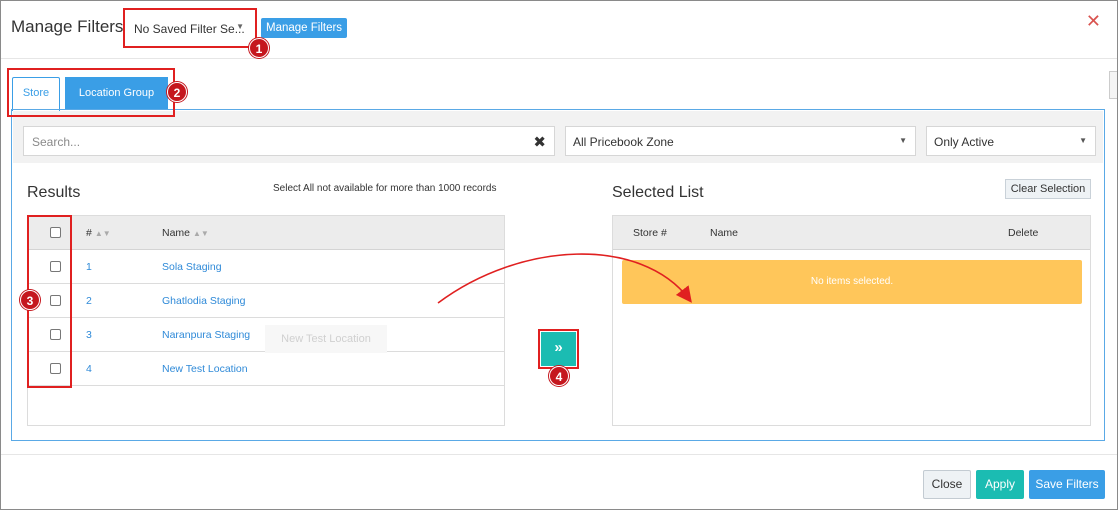 The width and height of the screenshot is (1118, 511). Describe the element at coordinates (740, 141) in the screenshot. I see `pricebook-zone-select: All Pricebook Zone ▼` at that location.